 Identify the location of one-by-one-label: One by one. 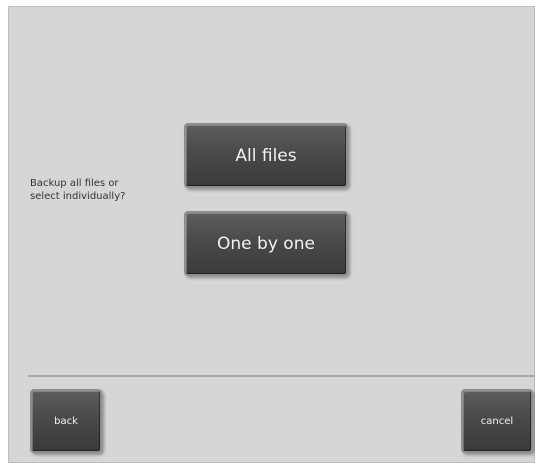
(266, 243).